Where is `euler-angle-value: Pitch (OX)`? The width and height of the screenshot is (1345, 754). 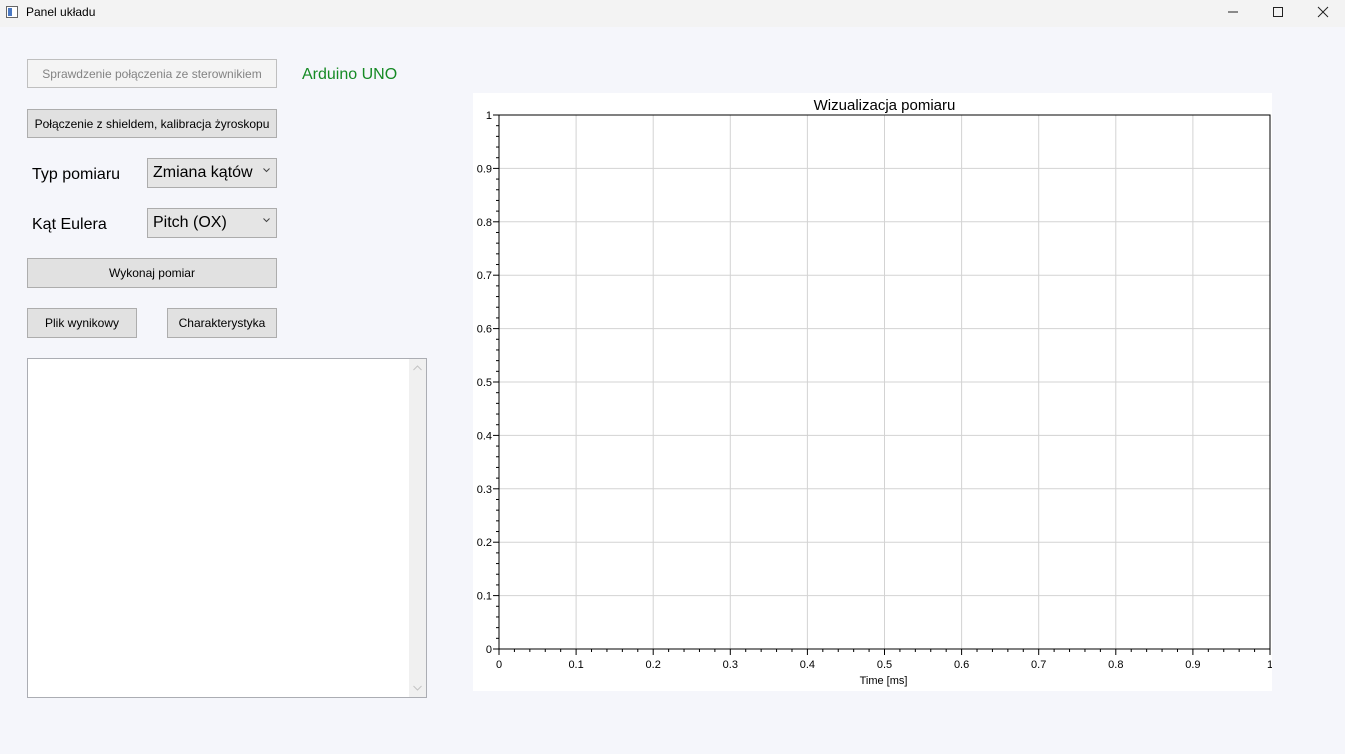
euler-angle-value: Pitch (OX) is located at coordinates (190, 222).